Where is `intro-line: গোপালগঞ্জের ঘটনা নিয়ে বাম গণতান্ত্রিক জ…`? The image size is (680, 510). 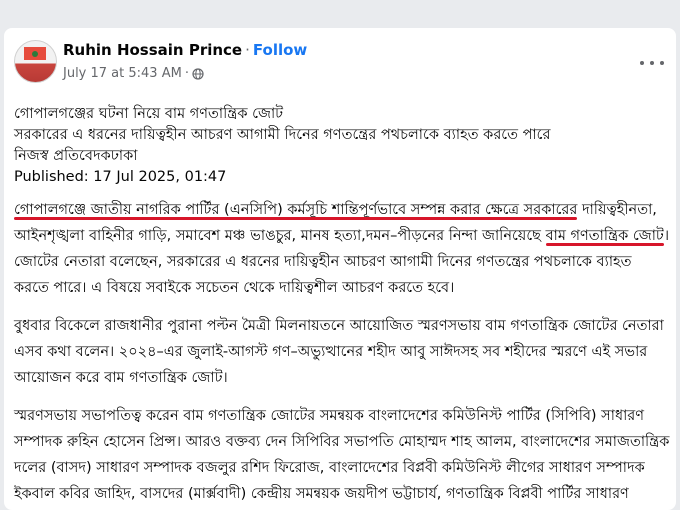 intro-line: গোপালগঞ্জের ঘটনা নিয়ে বাম গণতান্ত্রিক জ… is located at coordinates (149, 114).